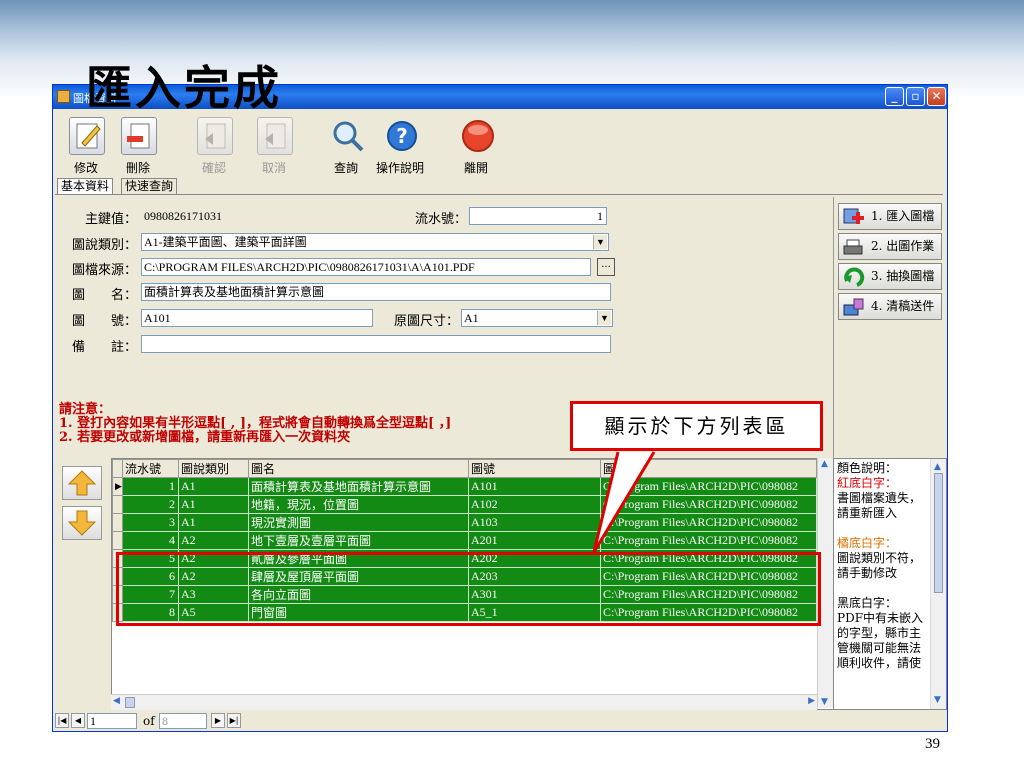 Image resolution: width=1024 pixels, height=768 pixels. Describe the element at coordinates (62, 720) in the screenshot. I see `first-record-icon: |◀` at that location.